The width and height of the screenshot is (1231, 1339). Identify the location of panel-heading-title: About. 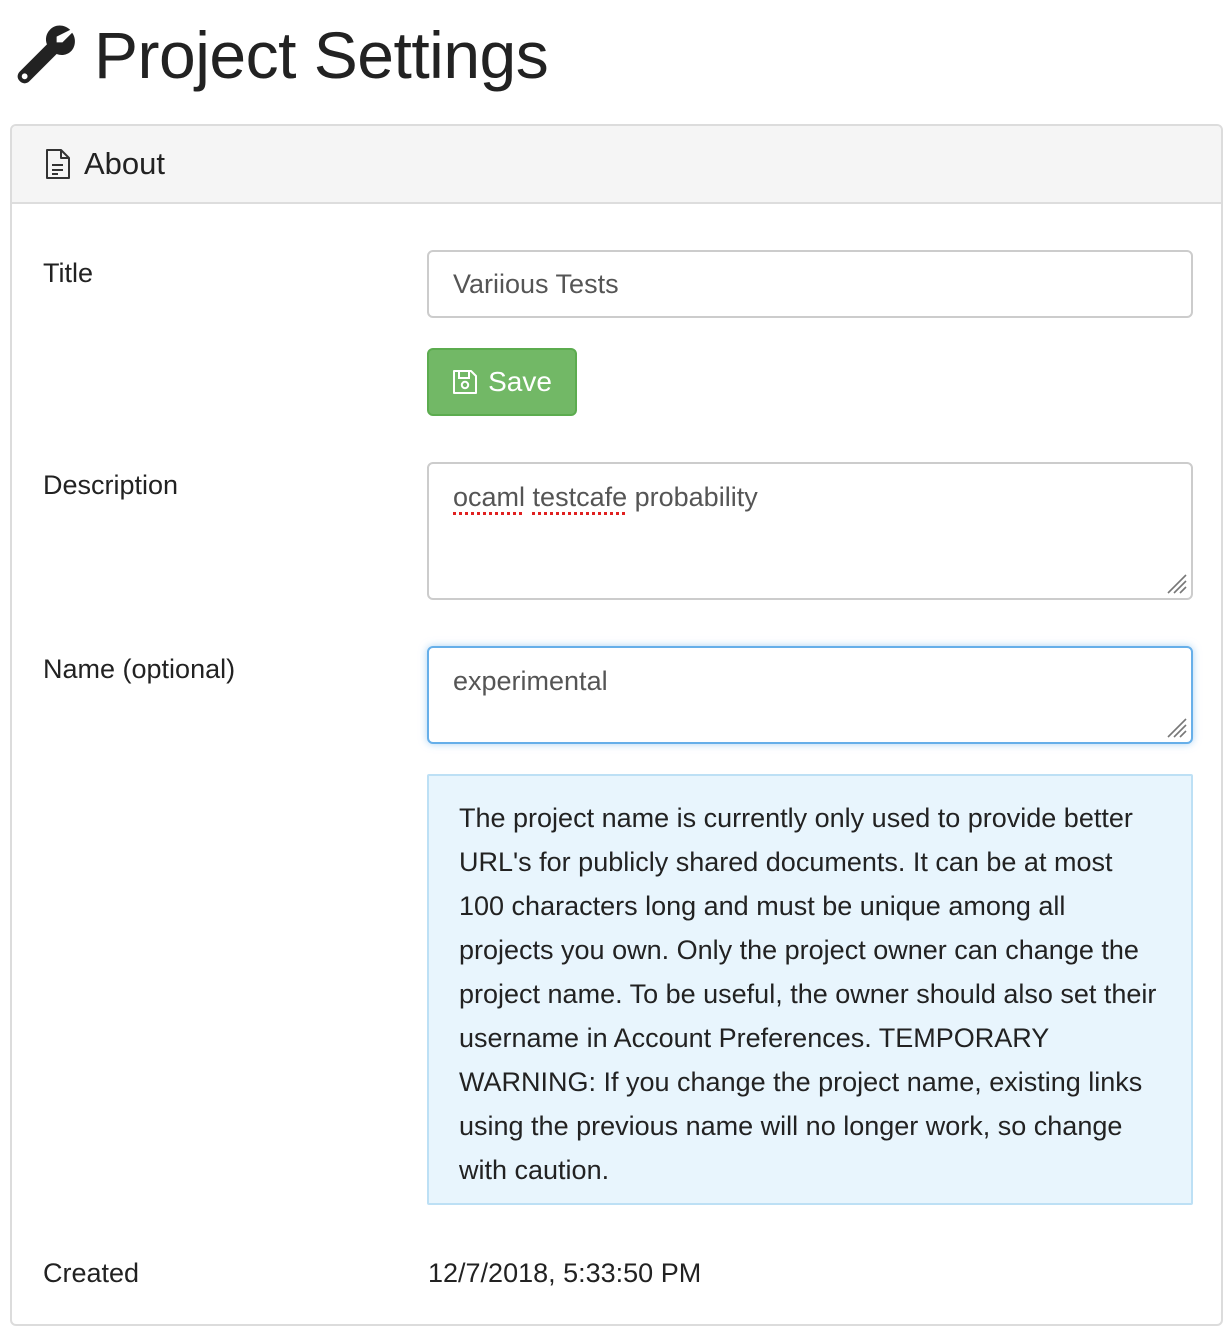
(125, 163).